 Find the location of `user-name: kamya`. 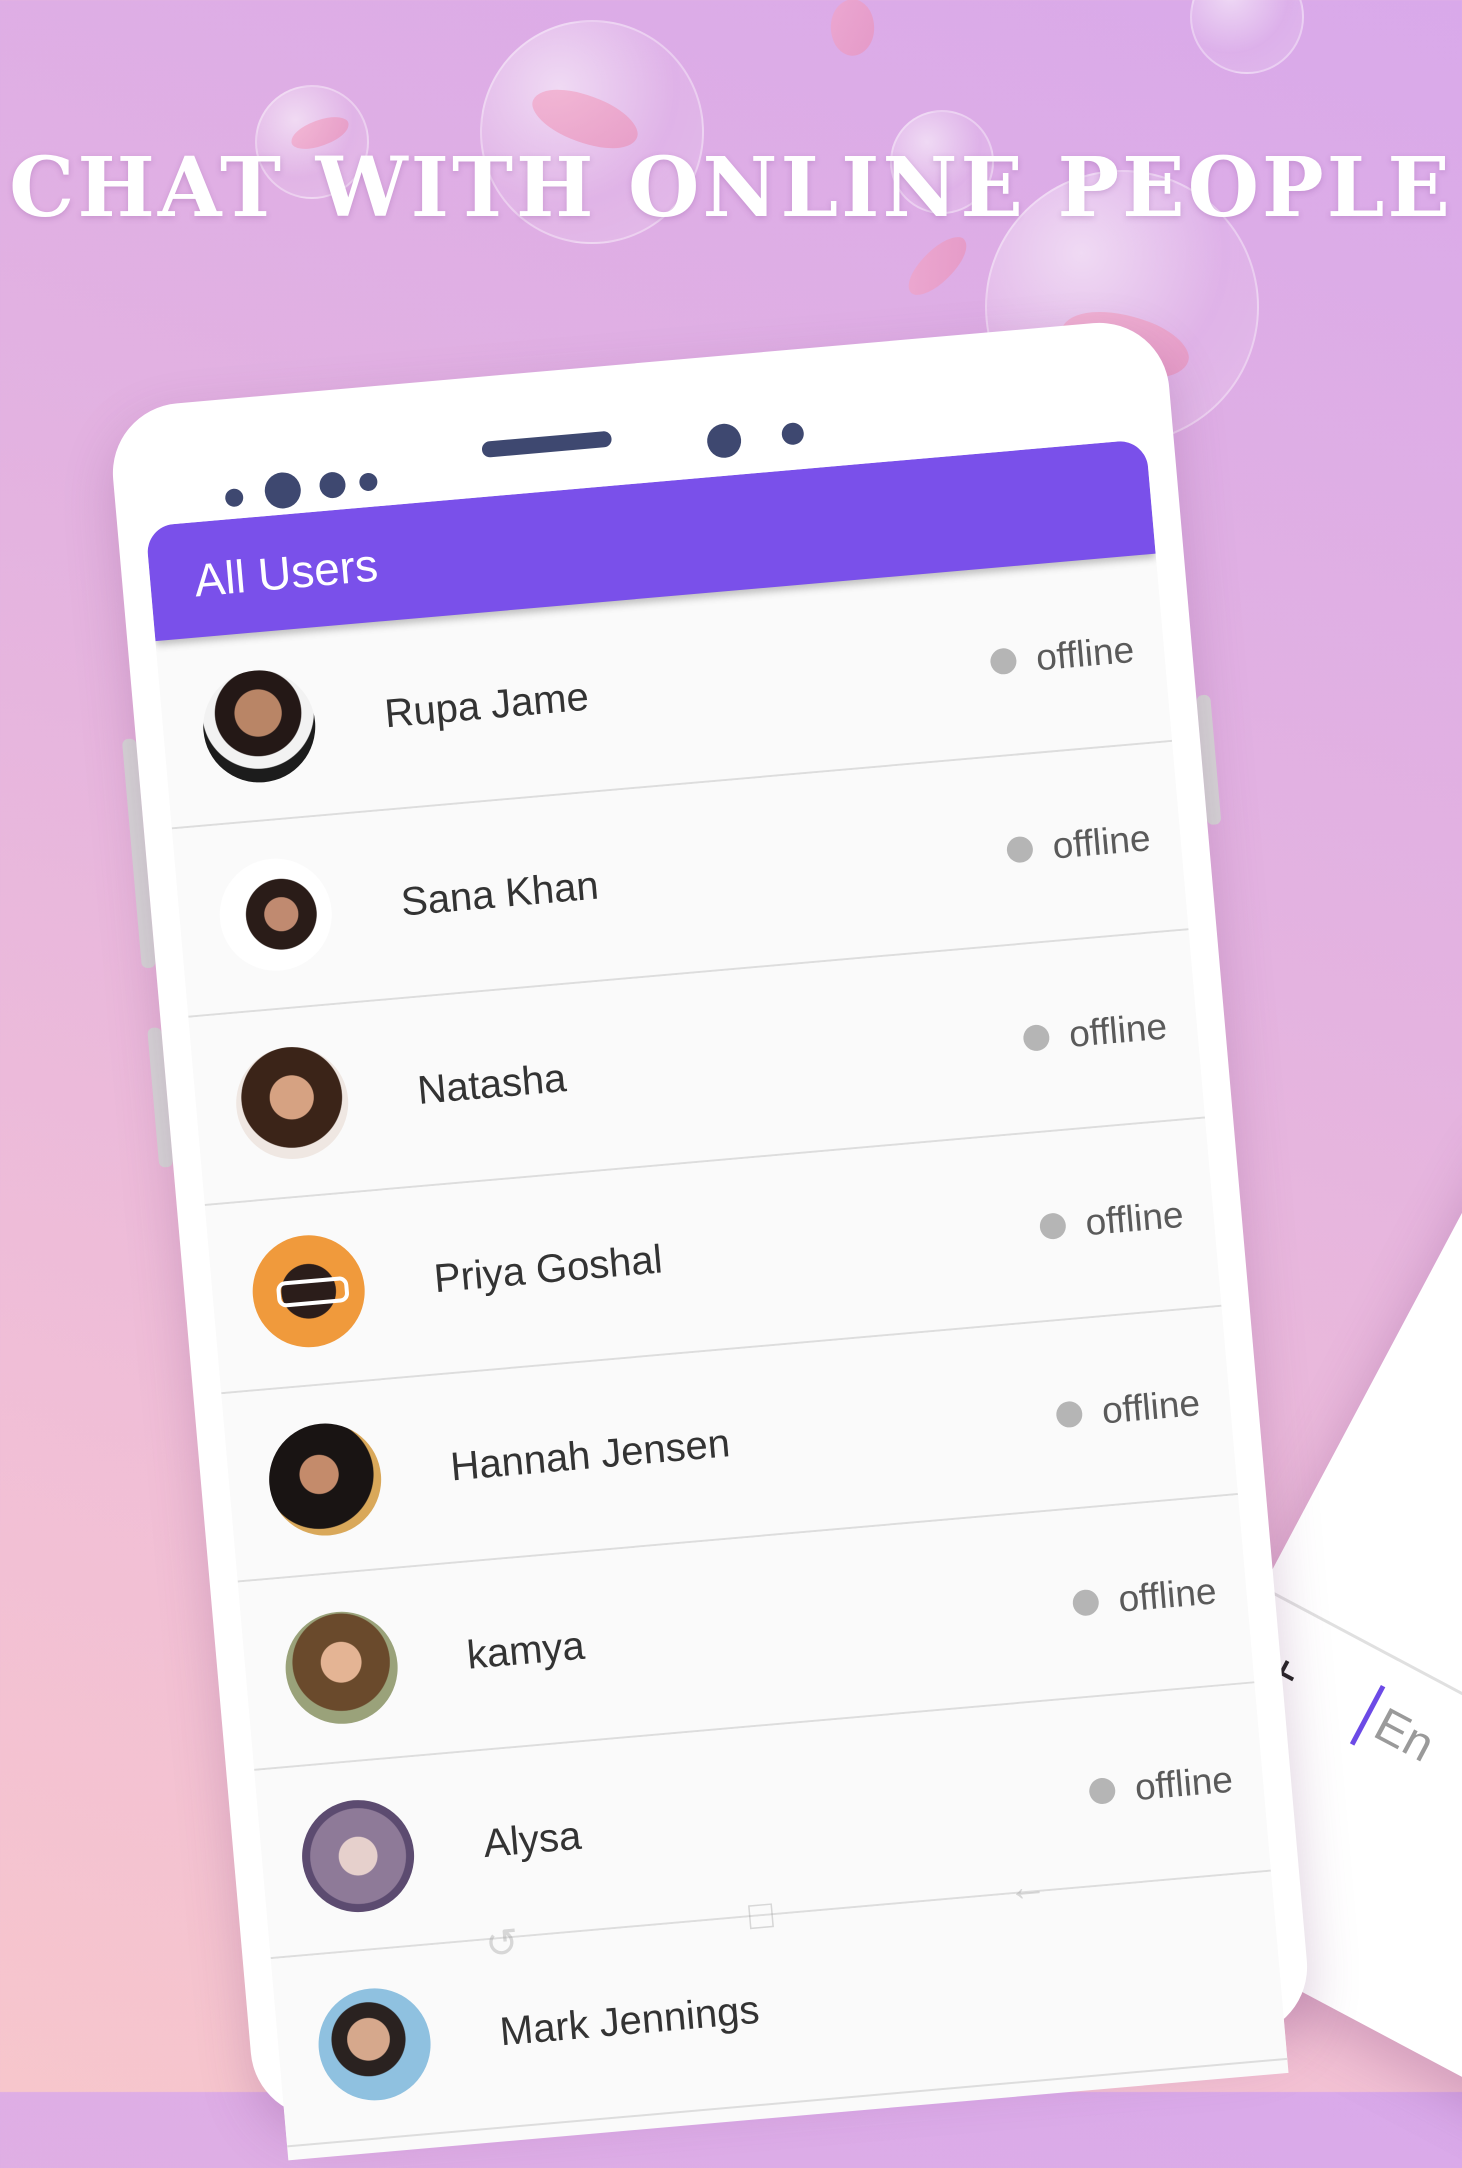

user-name: kamya is located at coordinates (526, 1650).